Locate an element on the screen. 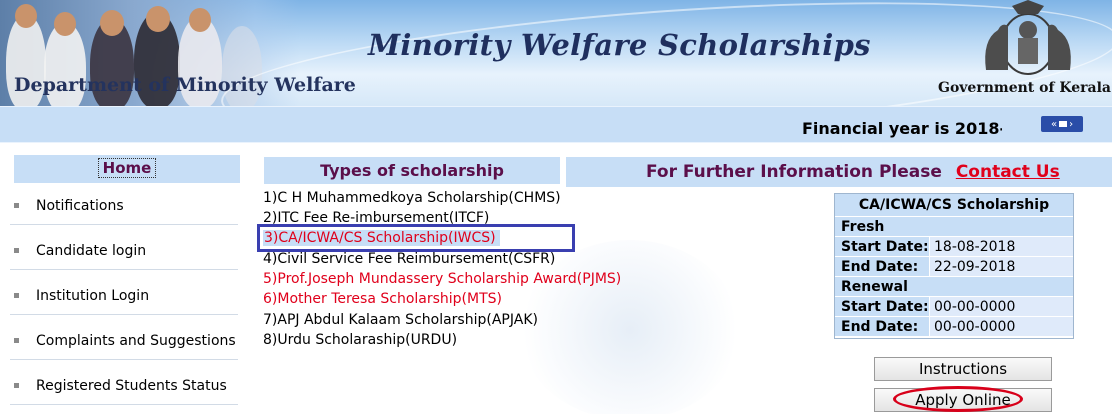 Image resolution: width=1112 pixels, height=414 pixels. kerala-emblem-icon is located at coordinates (1028, 37).